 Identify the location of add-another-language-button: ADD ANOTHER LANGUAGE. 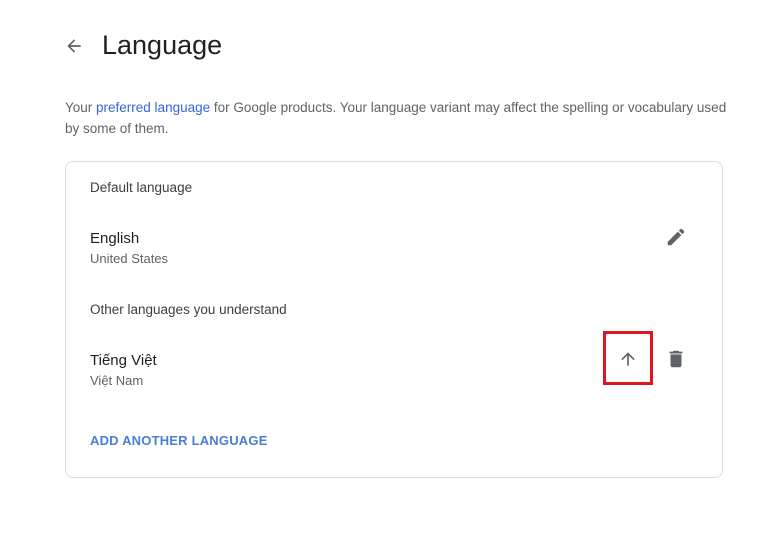
(179, 440).